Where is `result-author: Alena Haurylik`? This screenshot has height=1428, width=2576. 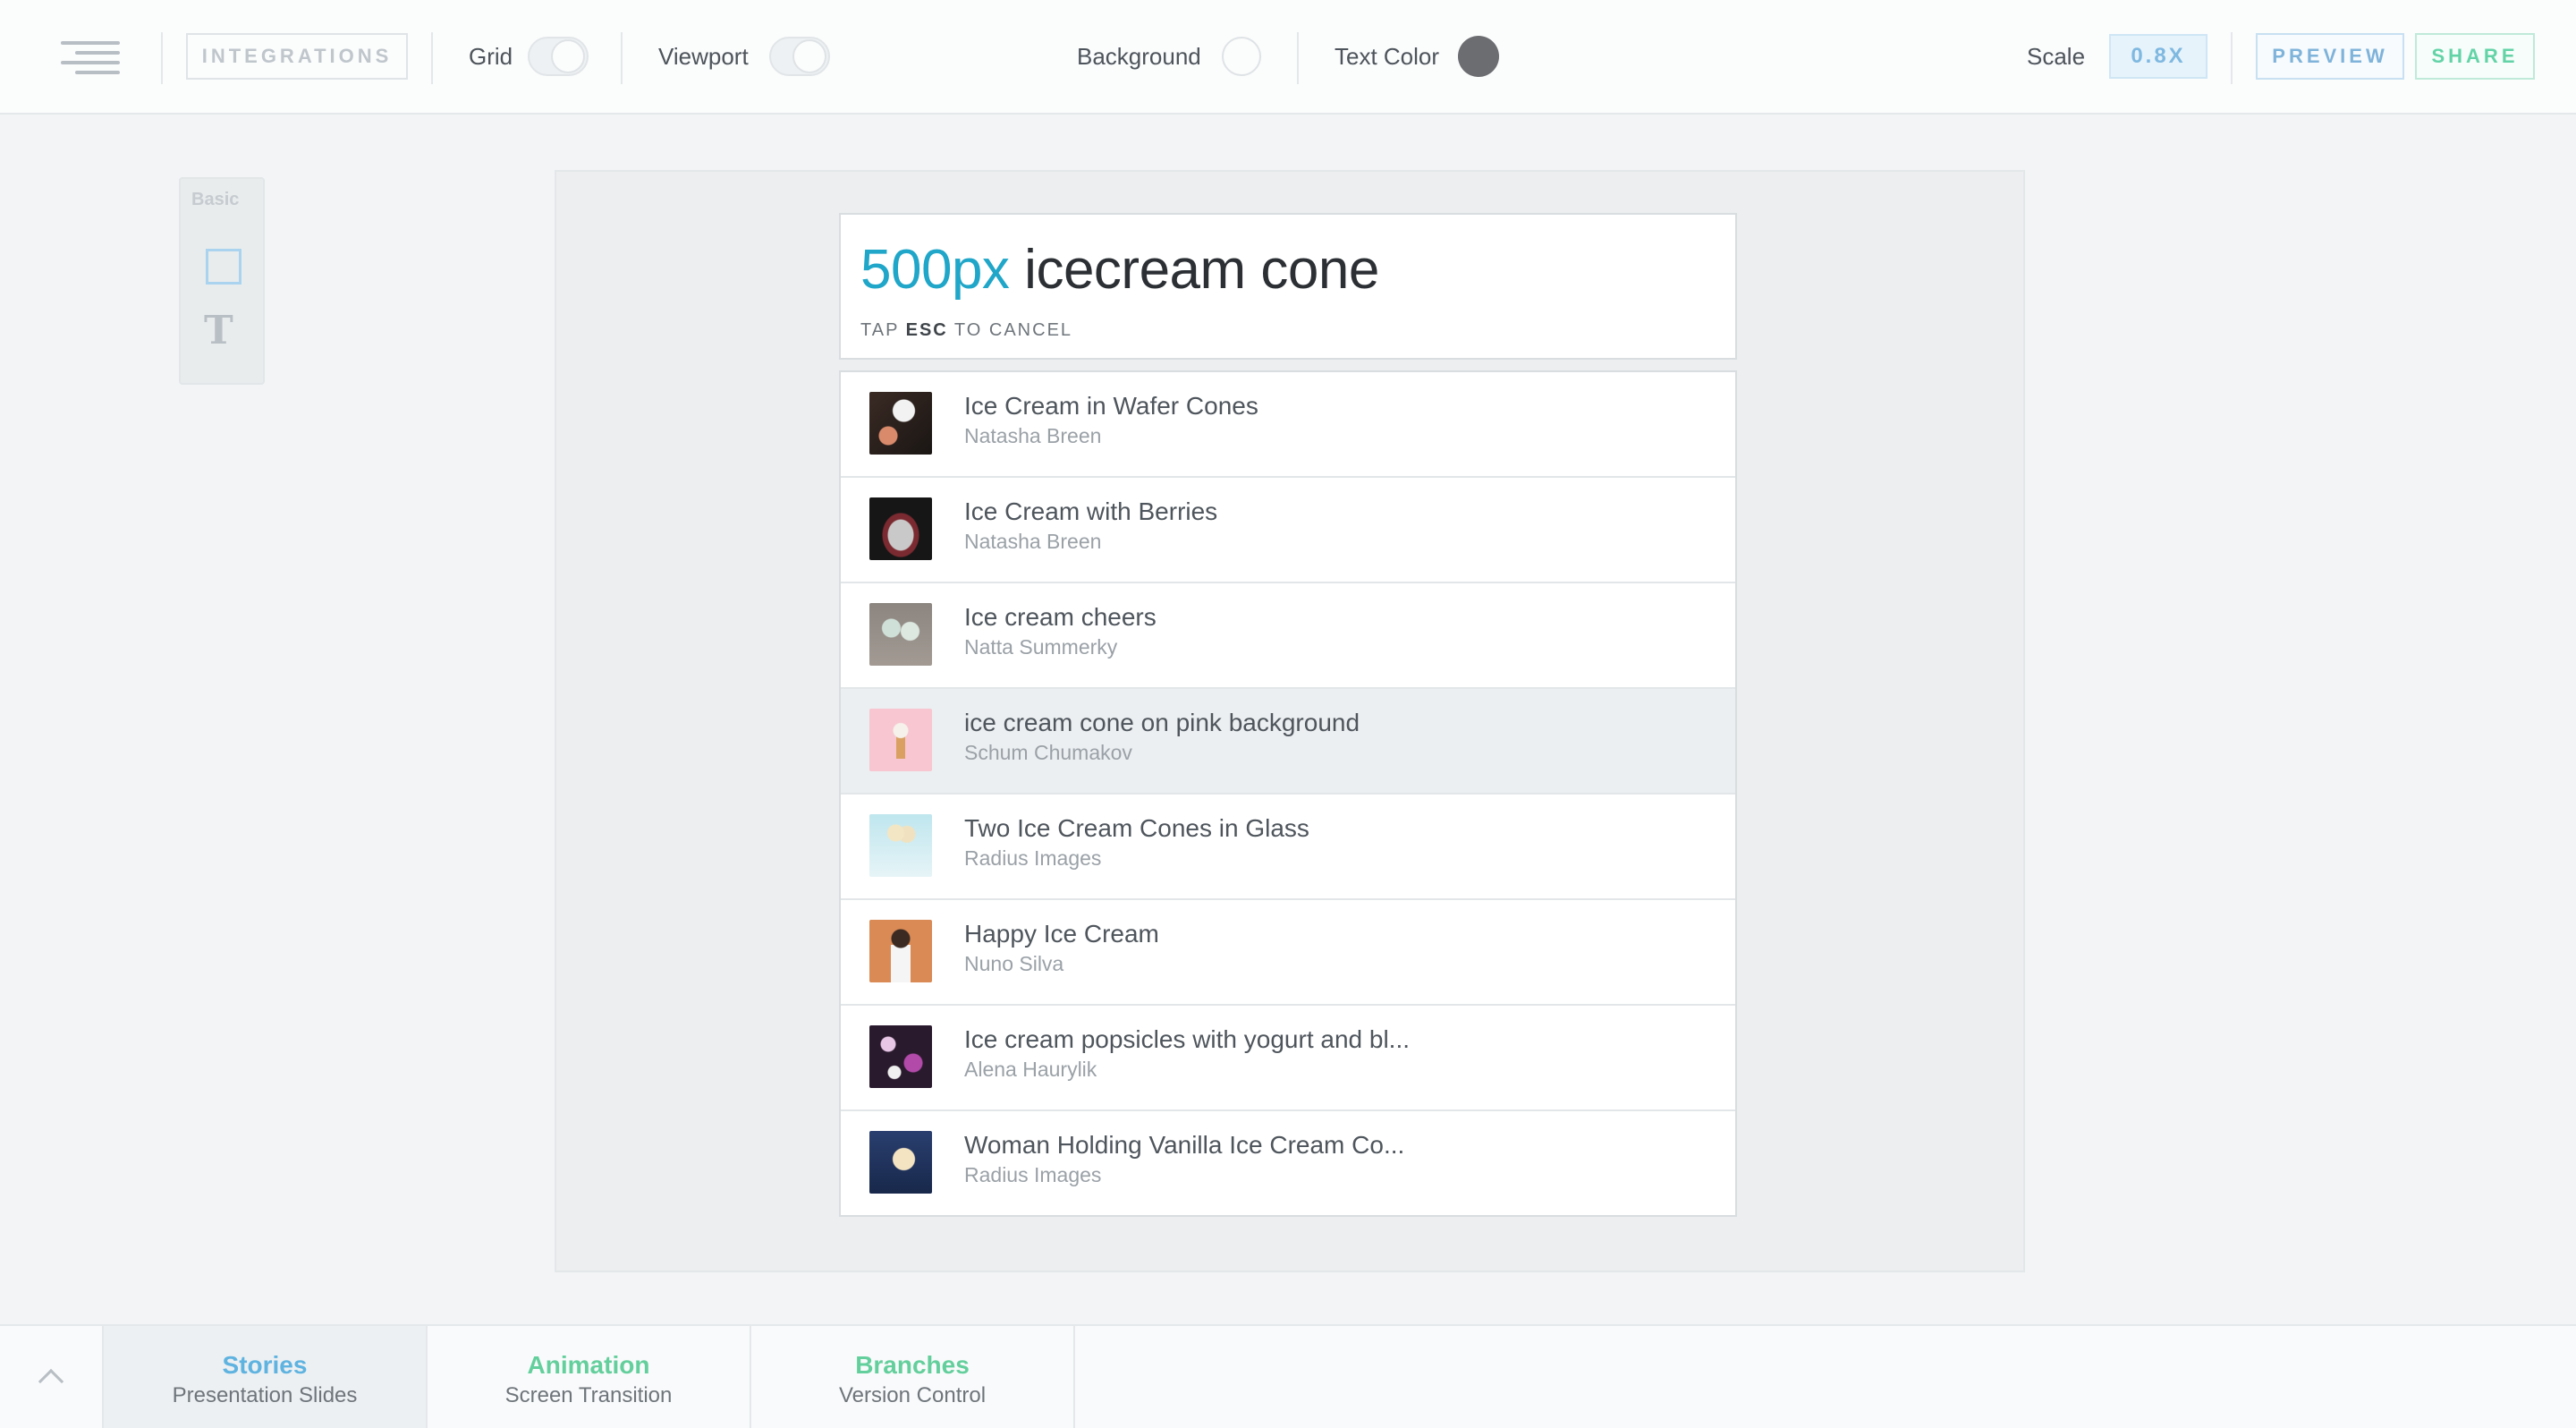 result-author: Alena Haurylik is located at coordinates (1030, 1069).